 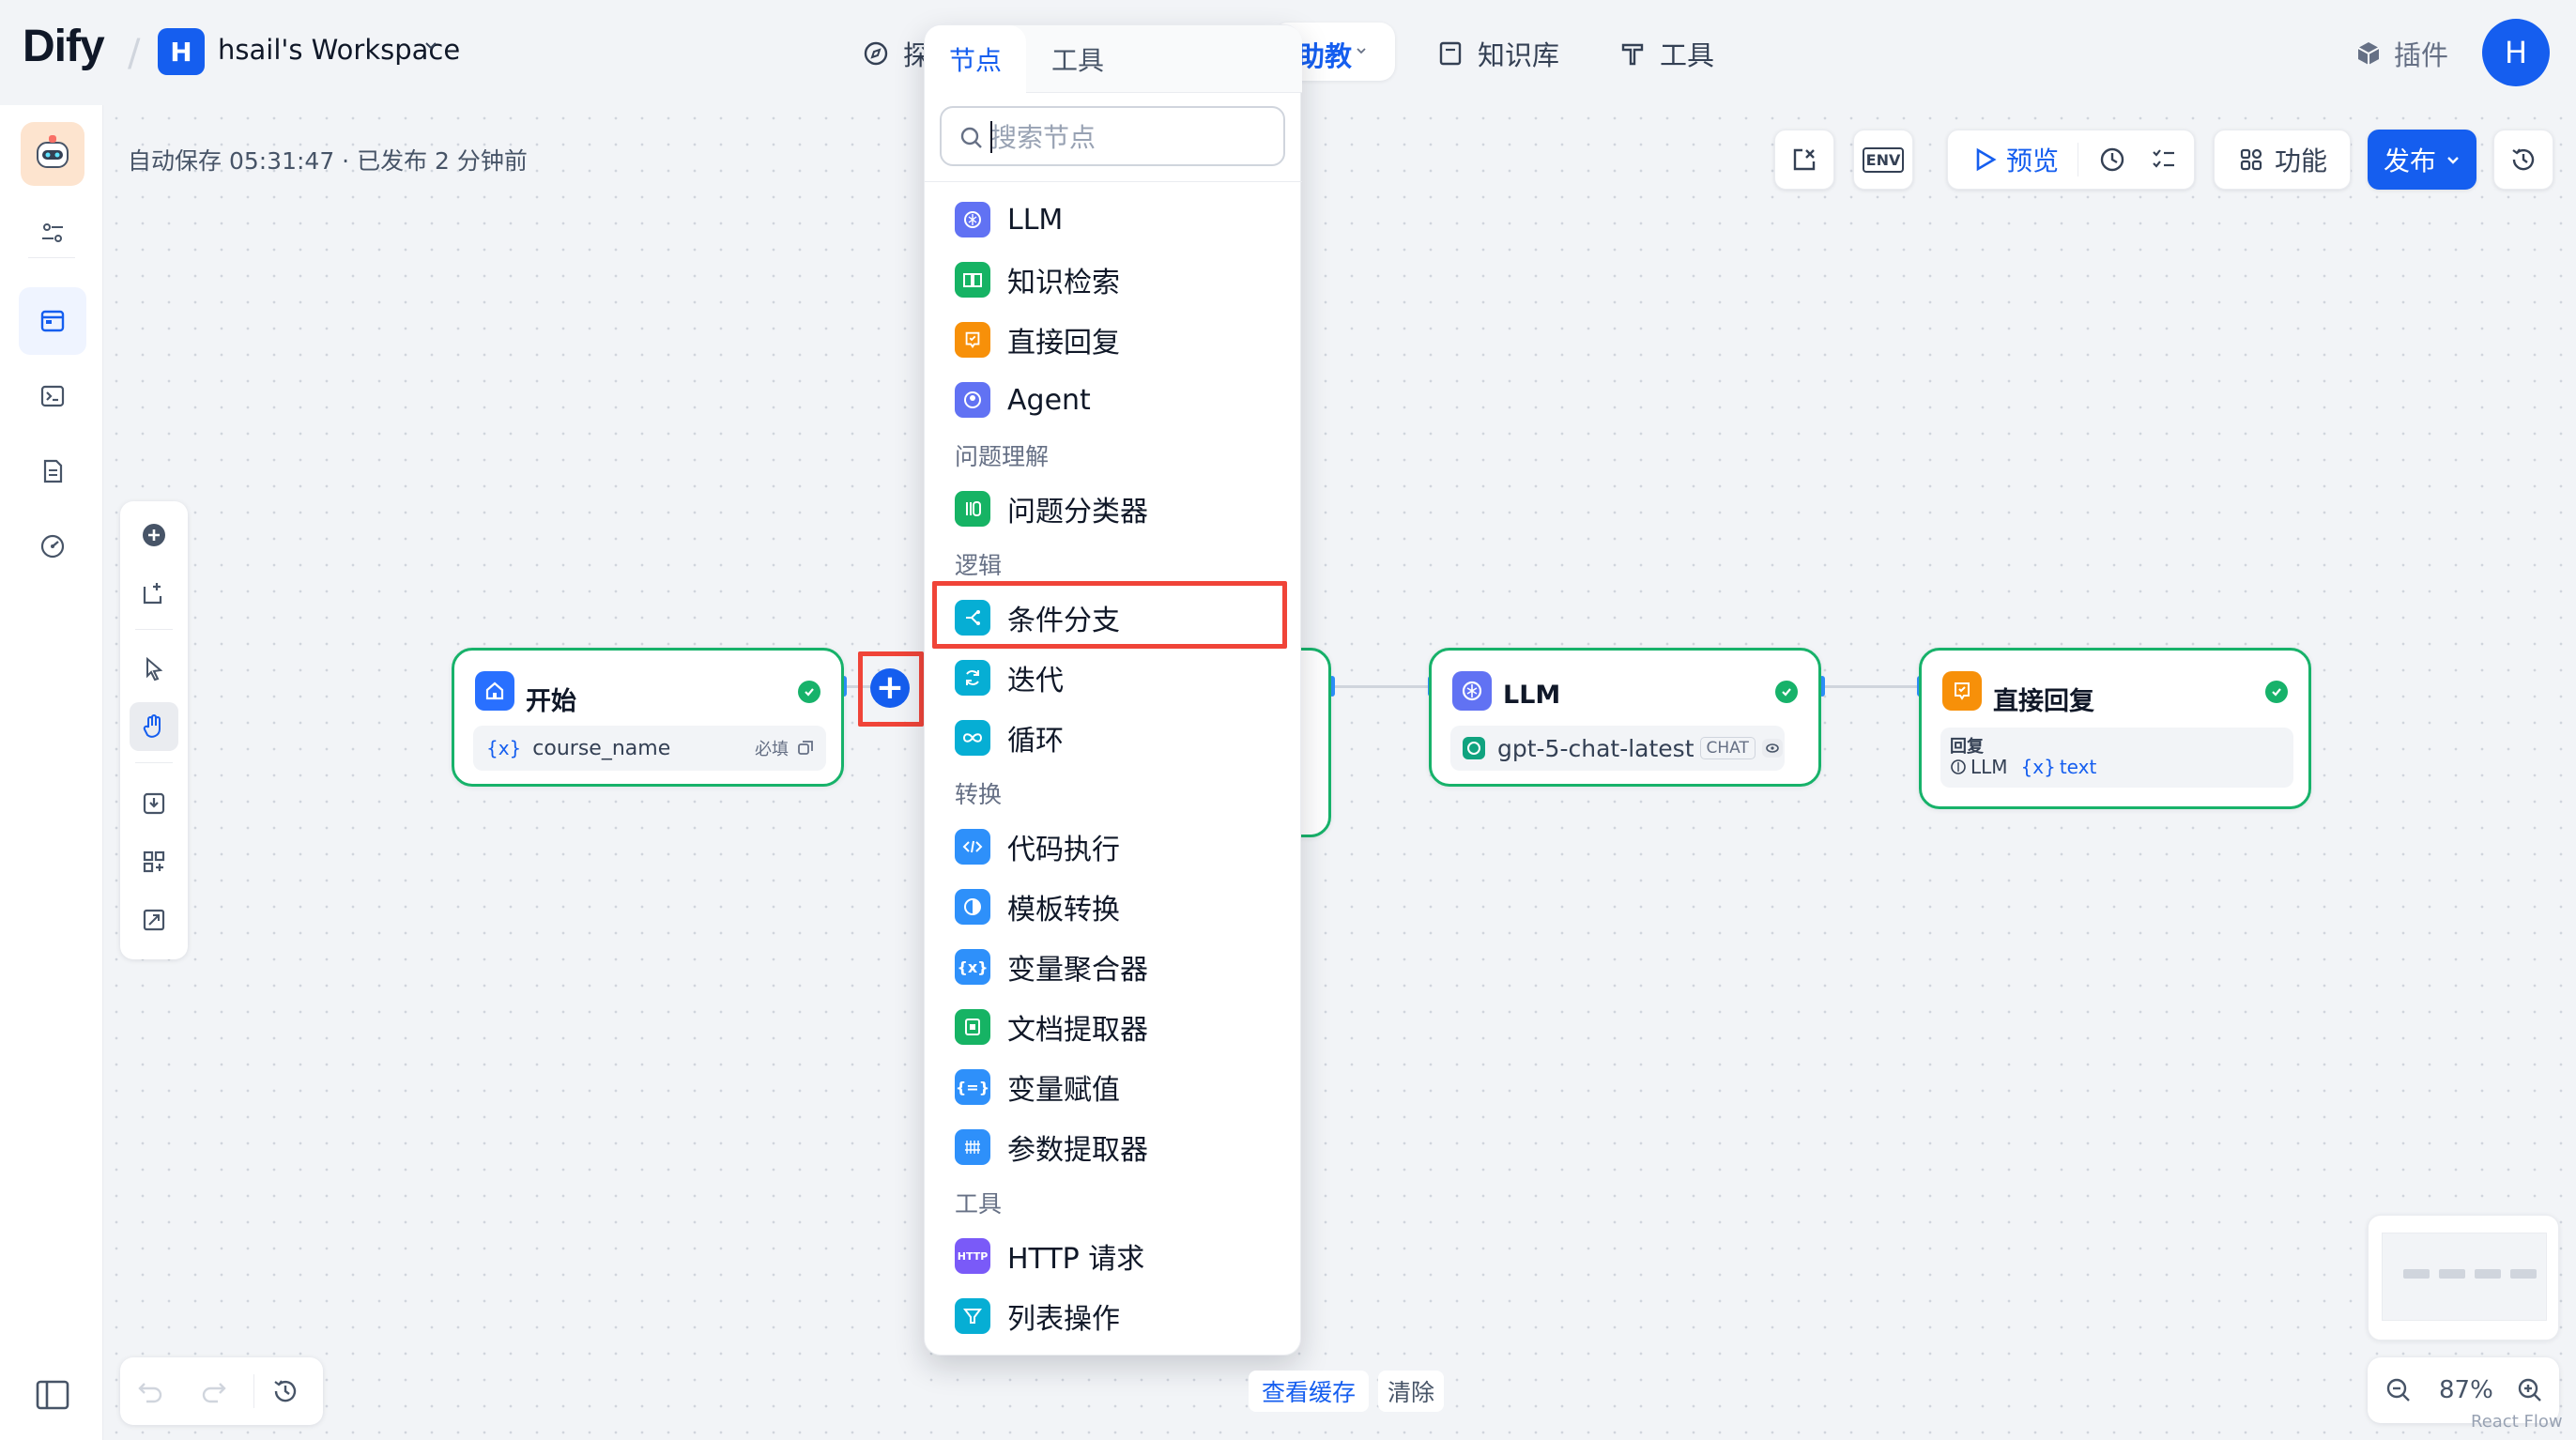 I want to click on add-next-node-button: +, so click(x=890, y=688).